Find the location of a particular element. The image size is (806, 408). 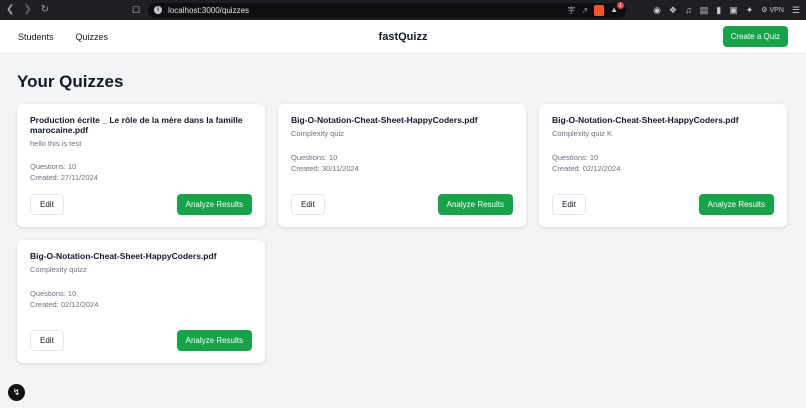

leo-icon: ✦ is located at coordinates (750, 10).